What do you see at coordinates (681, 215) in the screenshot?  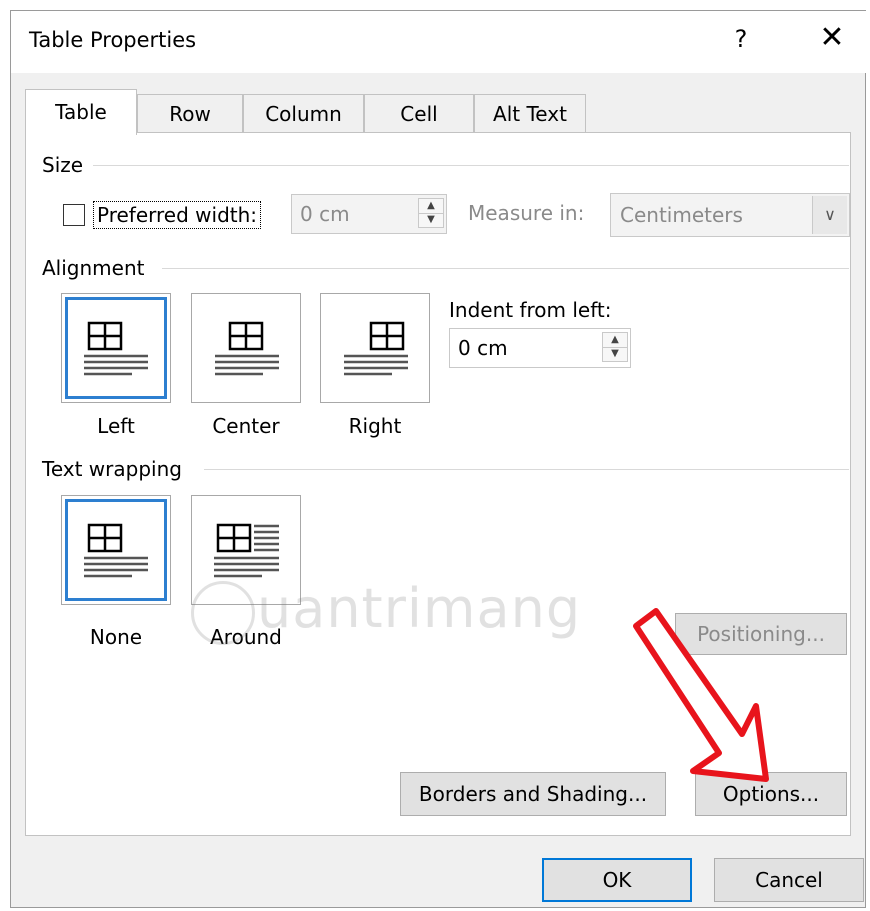 I see `measure-in-value: Centimeters` at bounding box center [681, 215].